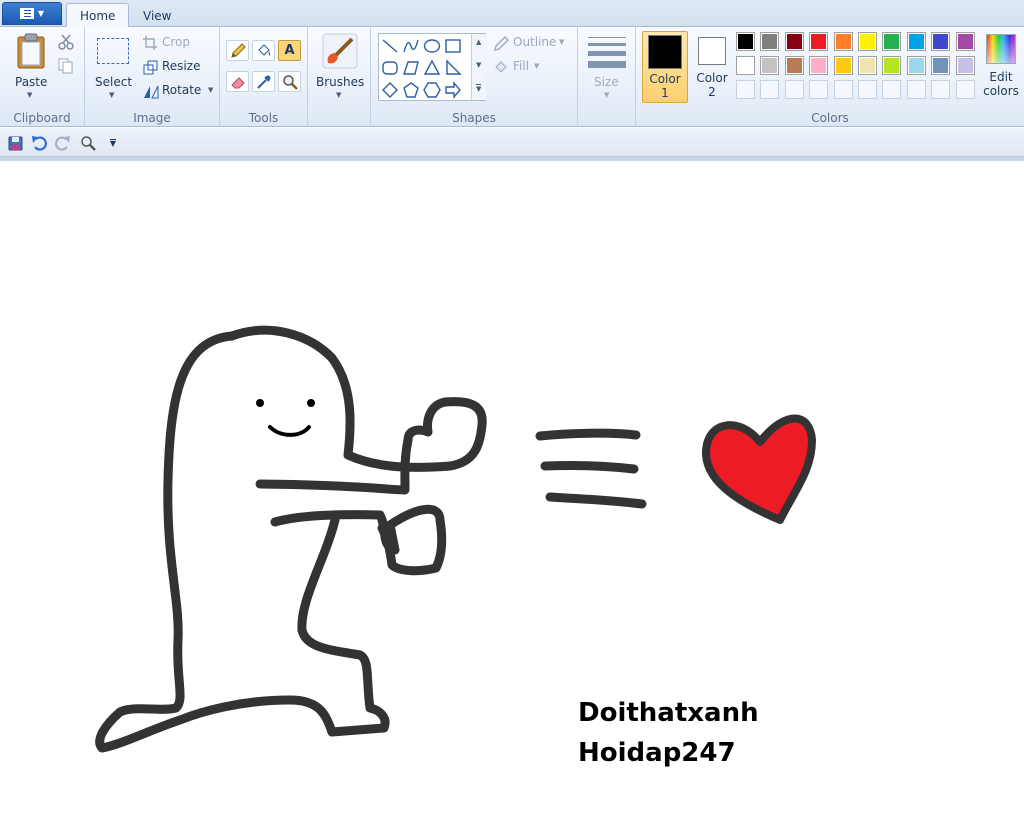  I want to click on line-shape, so click(390, 46).